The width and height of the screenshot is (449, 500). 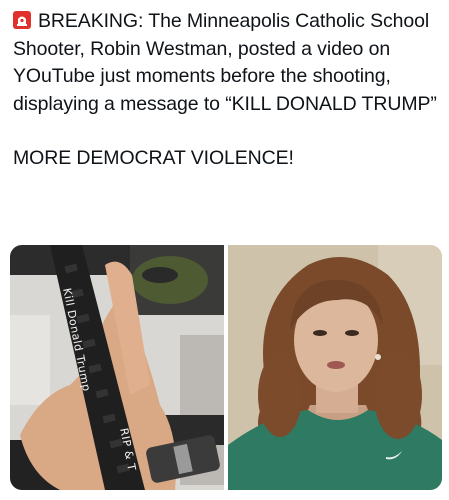 What do you see at coordinates (153, 158) in the screenshot?
I see `post-paragraph-2: MORE DEMOCRAT VIOLENCE!` at bounding box center [153, 158].